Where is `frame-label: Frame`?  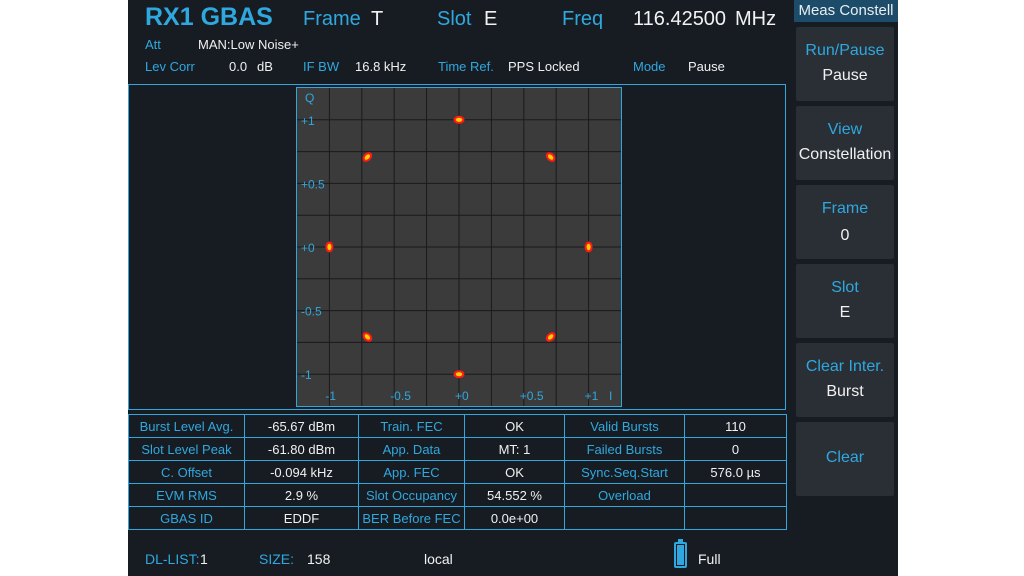
frame-label: Frame is located at coordinates (332, 19).